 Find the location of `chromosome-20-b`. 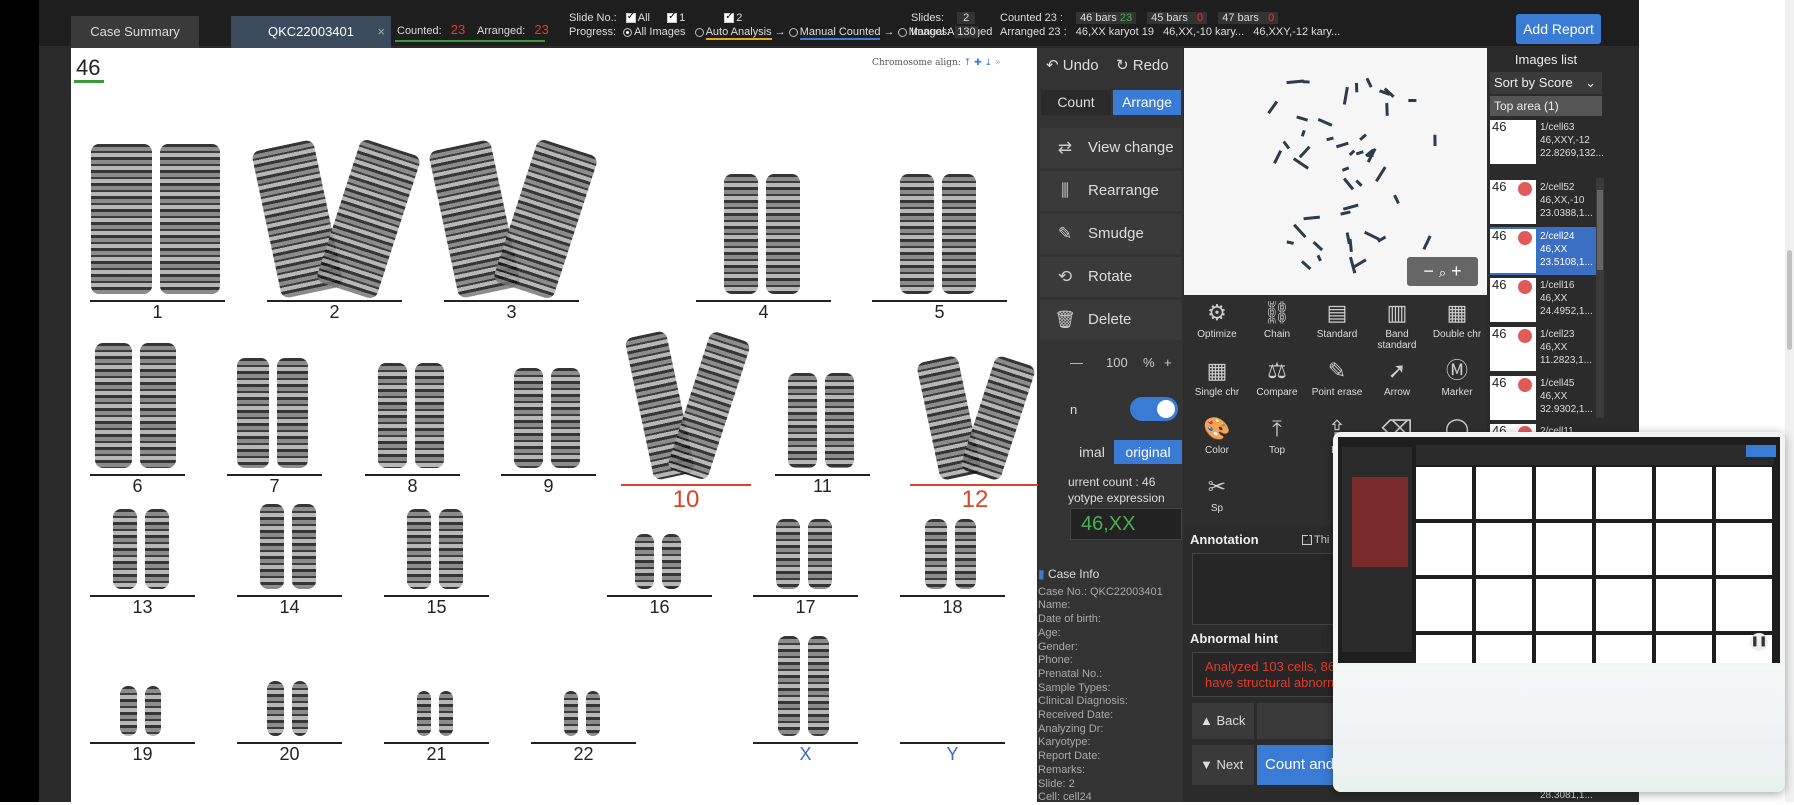

chromosome-20-b is located at coordinates (299, 708).